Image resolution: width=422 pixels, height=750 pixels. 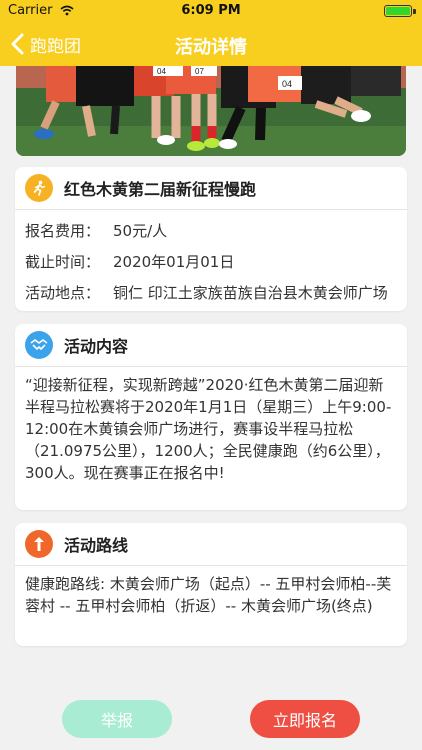 I want to click on location-row: 活动地点： 铜仁 印江土家族苗族自治县木黄会师广场, so click(x=211, y=292).